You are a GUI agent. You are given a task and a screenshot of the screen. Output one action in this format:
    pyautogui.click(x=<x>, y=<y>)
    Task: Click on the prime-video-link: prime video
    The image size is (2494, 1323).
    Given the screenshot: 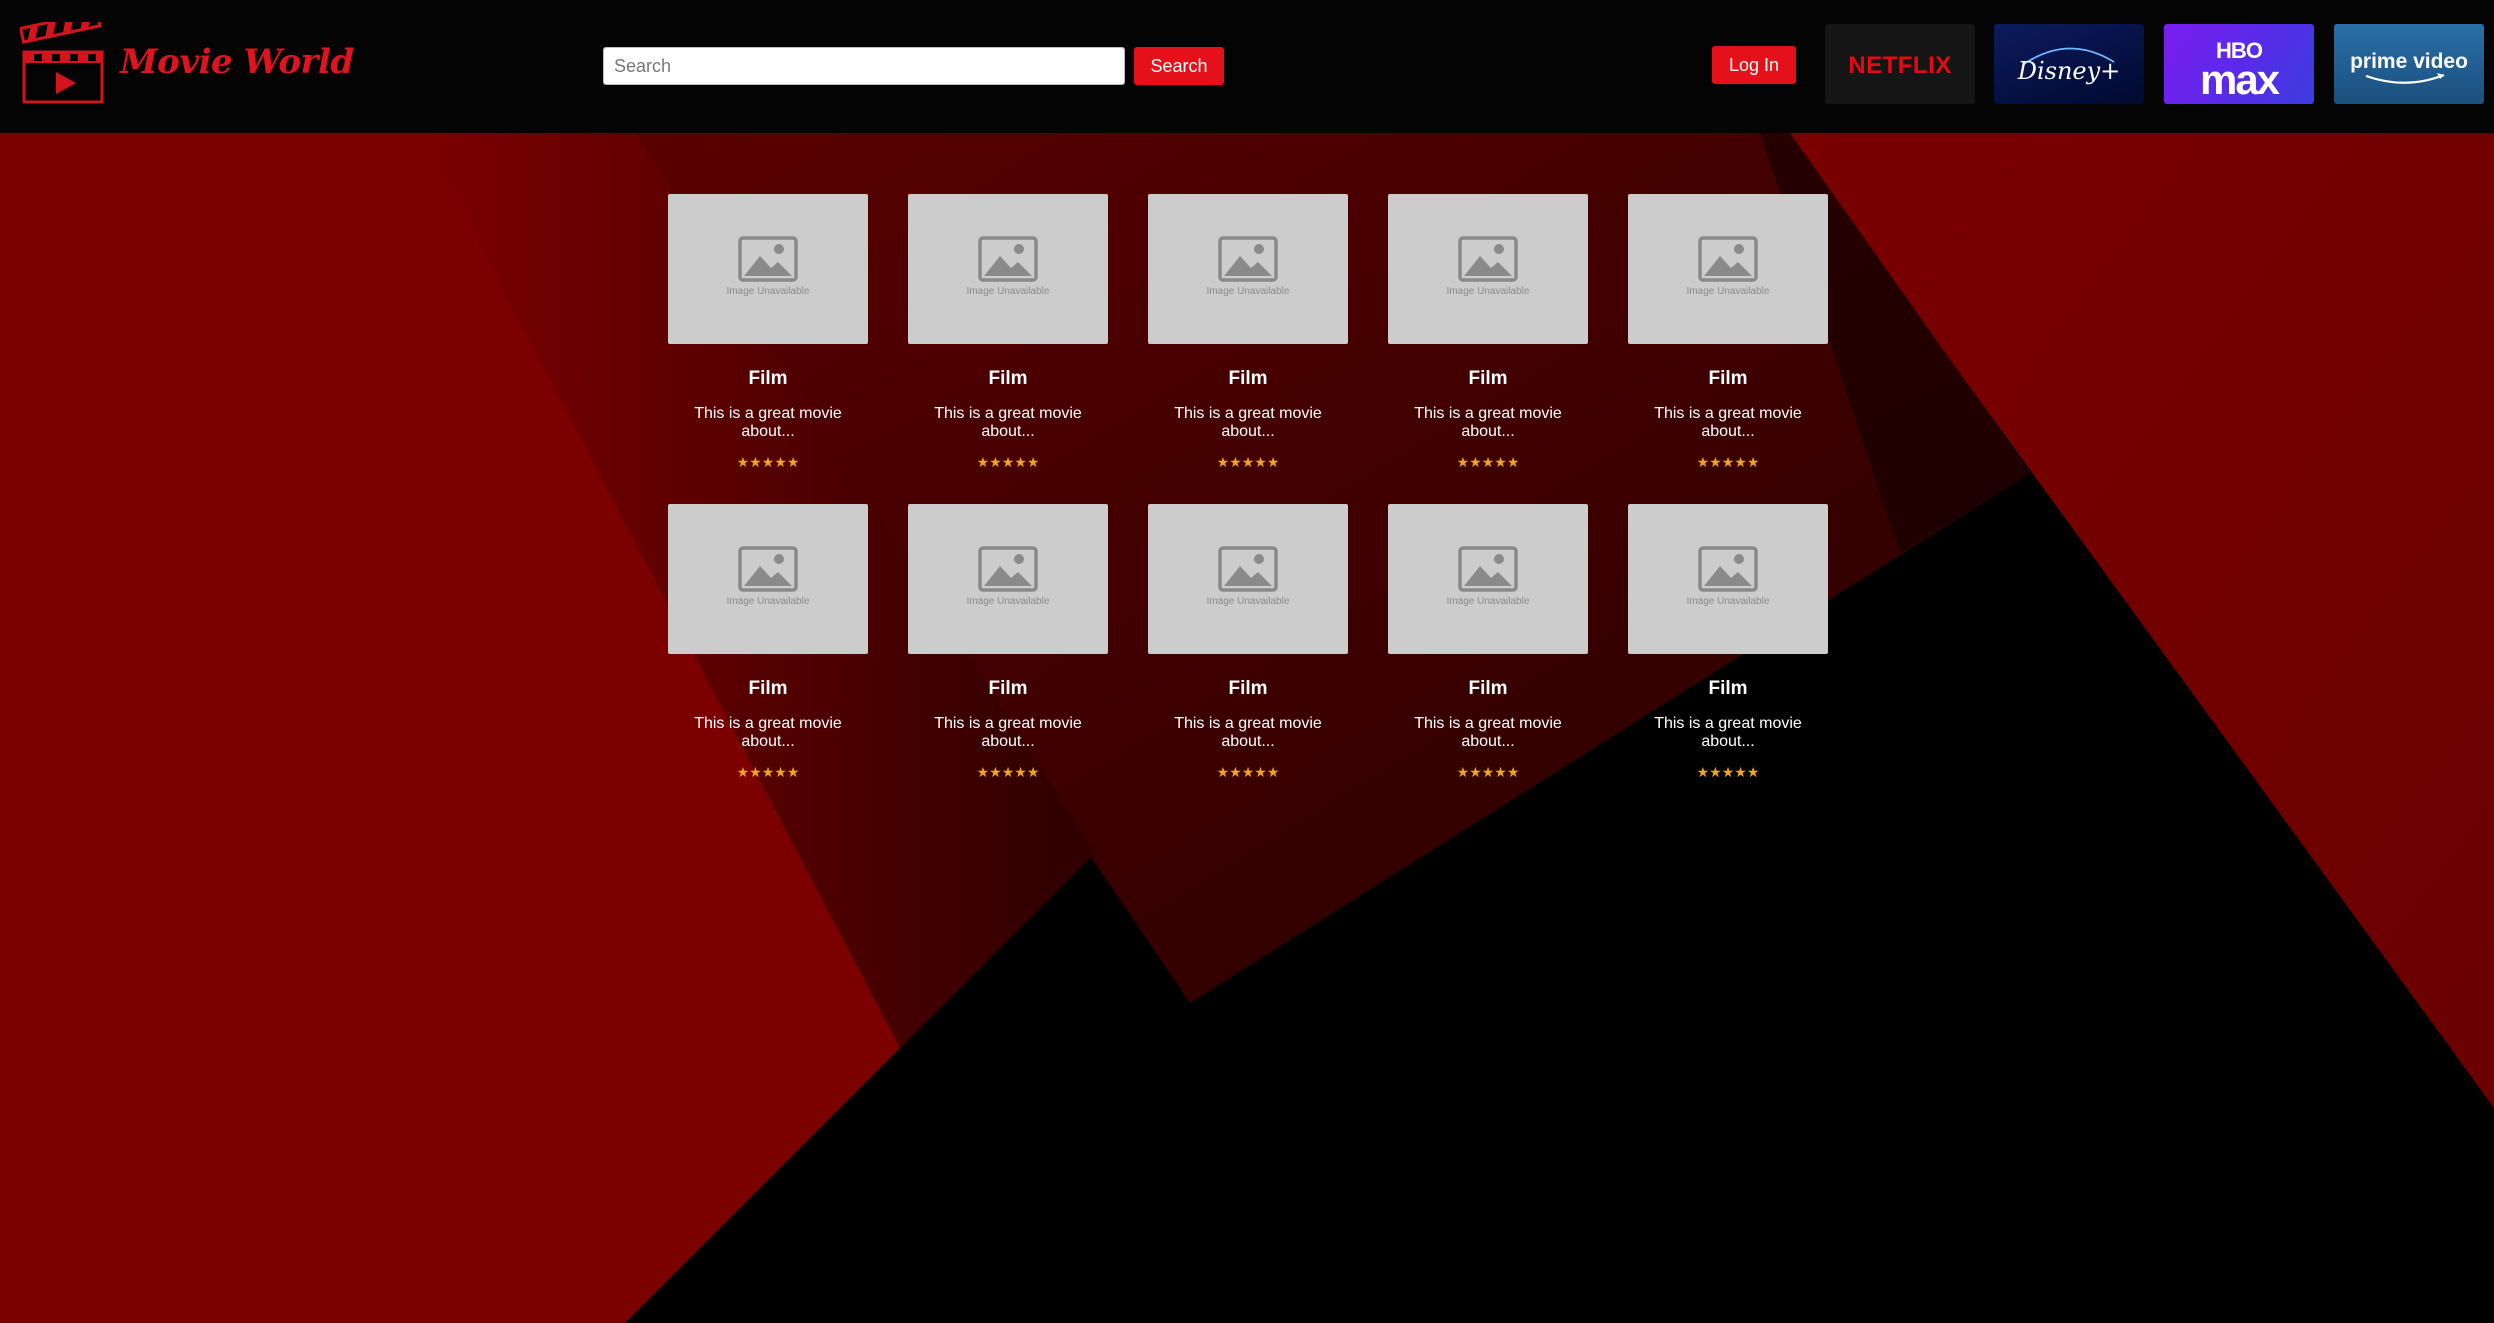 What is the action you would take?
    pyautogui.click(x=2409, y=64)
    